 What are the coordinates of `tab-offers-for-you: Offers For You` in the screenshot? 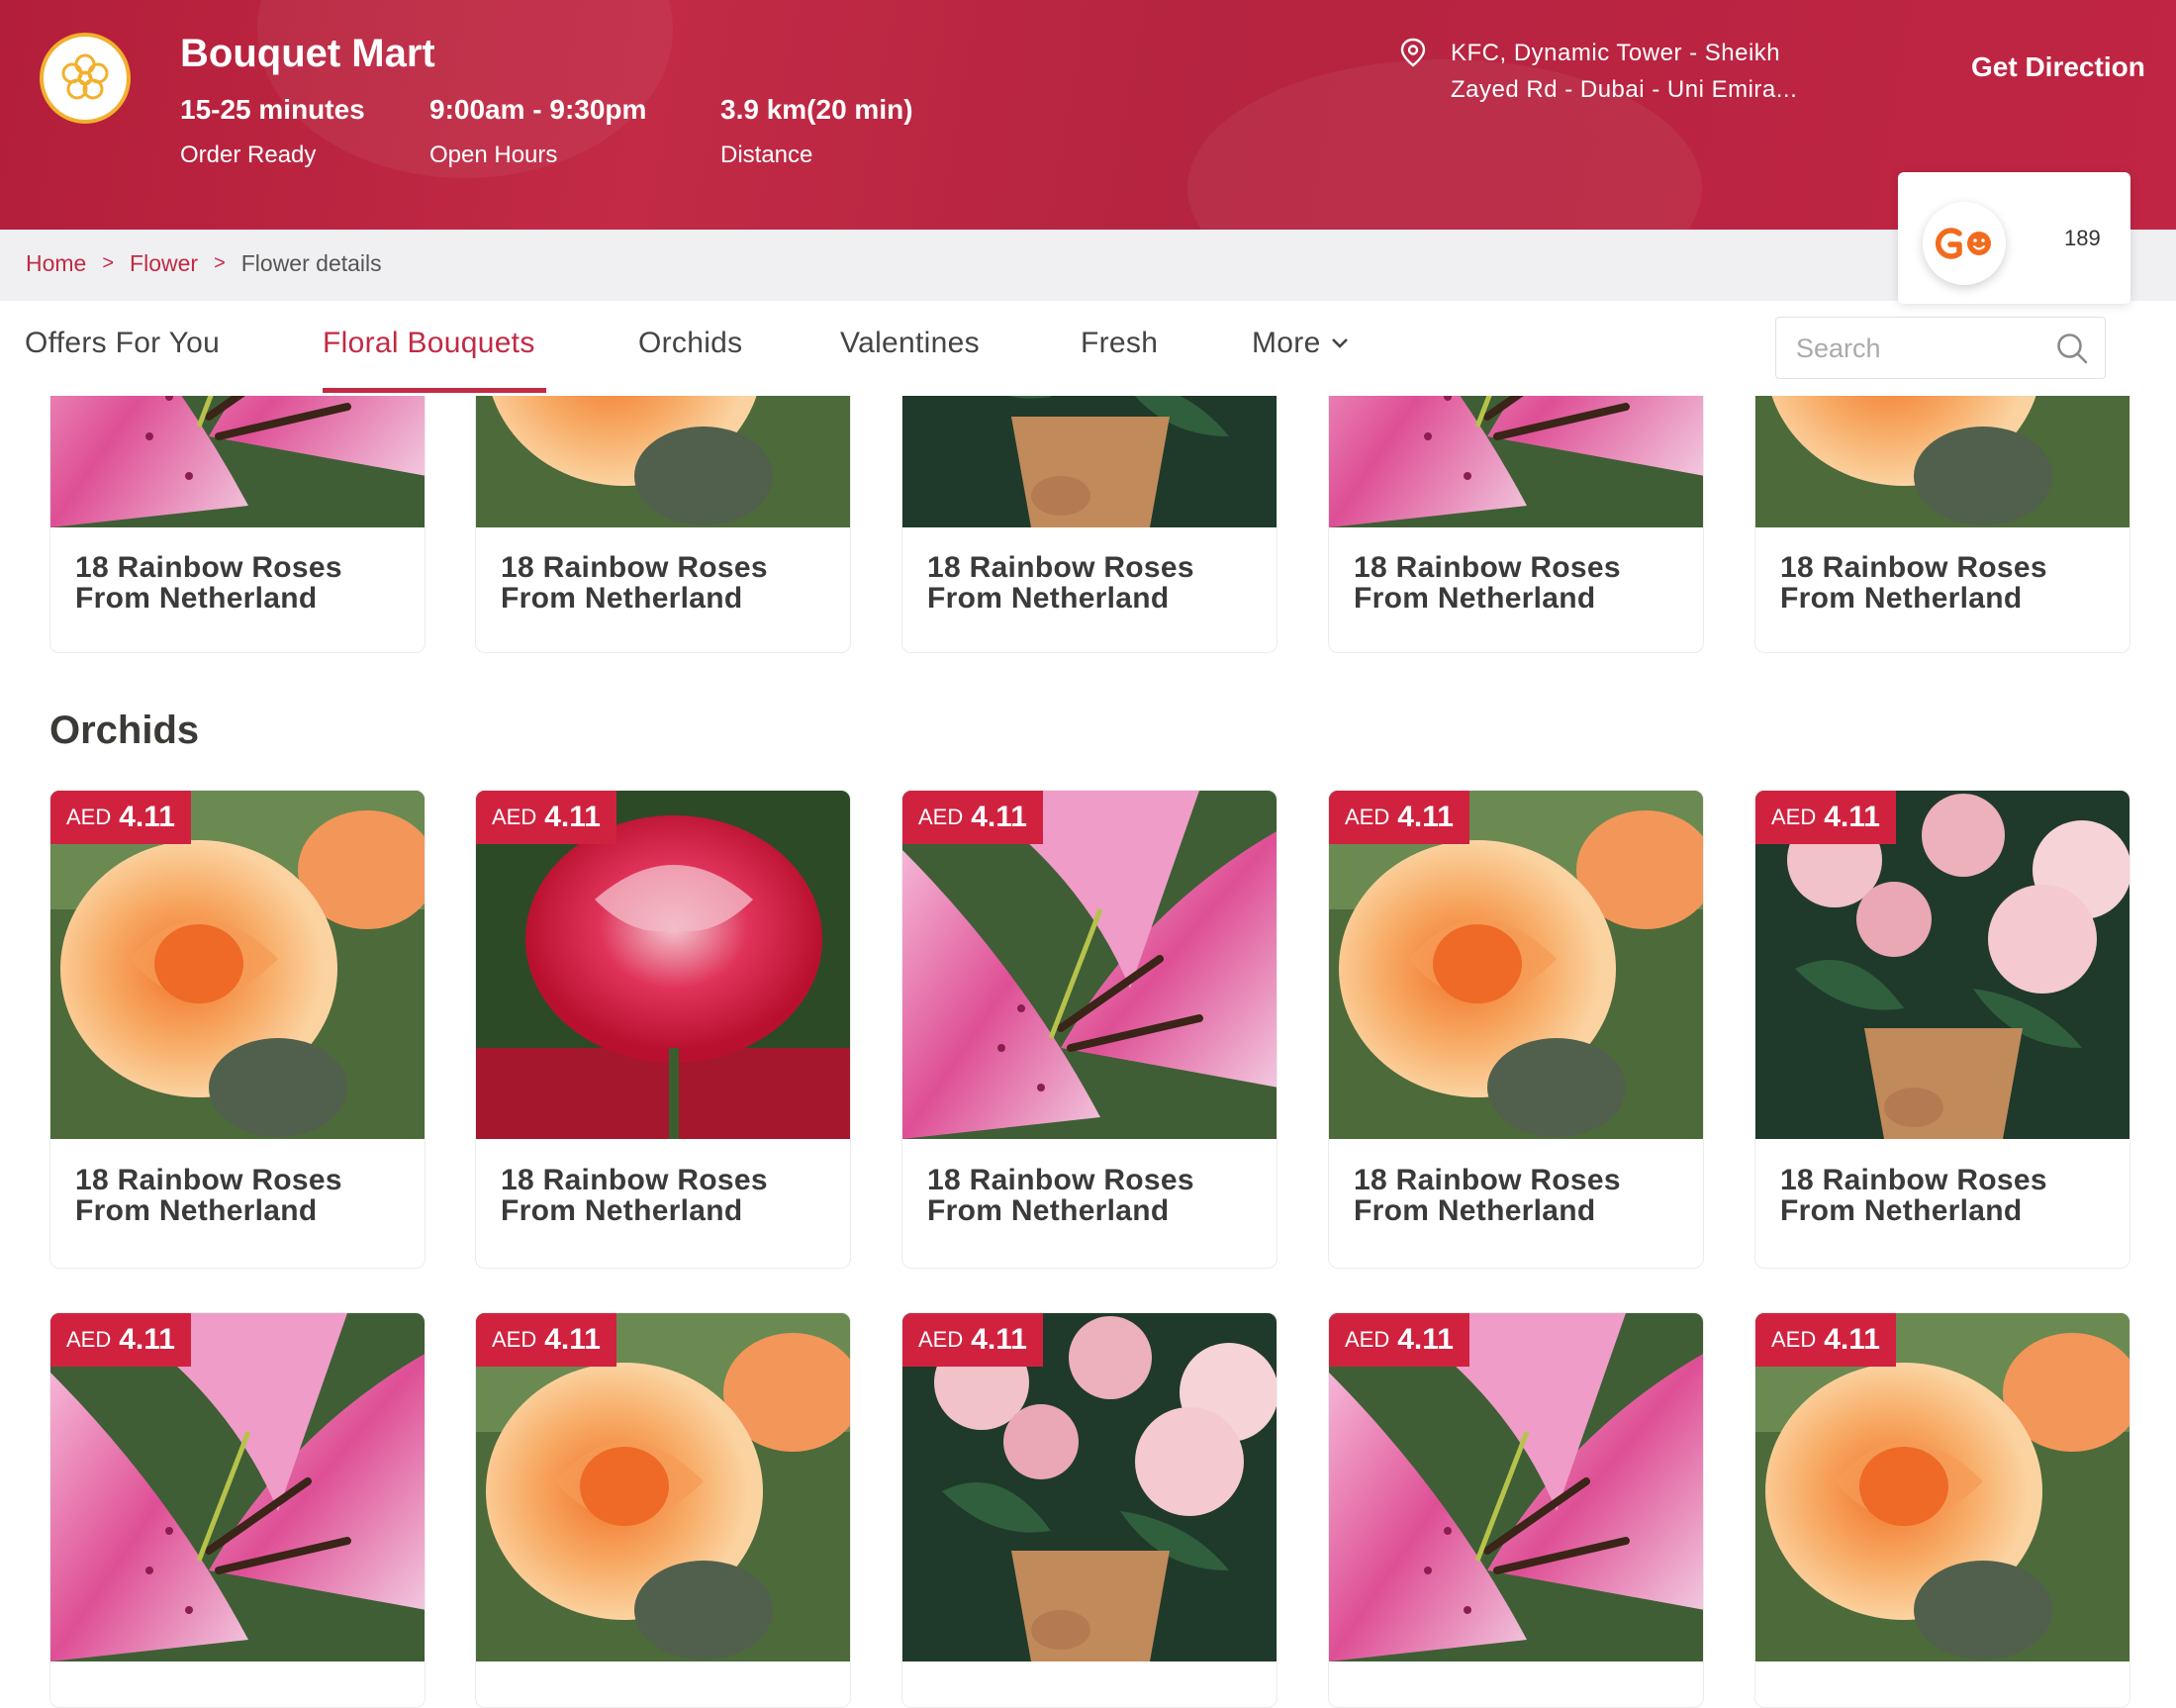 It's located at (122, 343).